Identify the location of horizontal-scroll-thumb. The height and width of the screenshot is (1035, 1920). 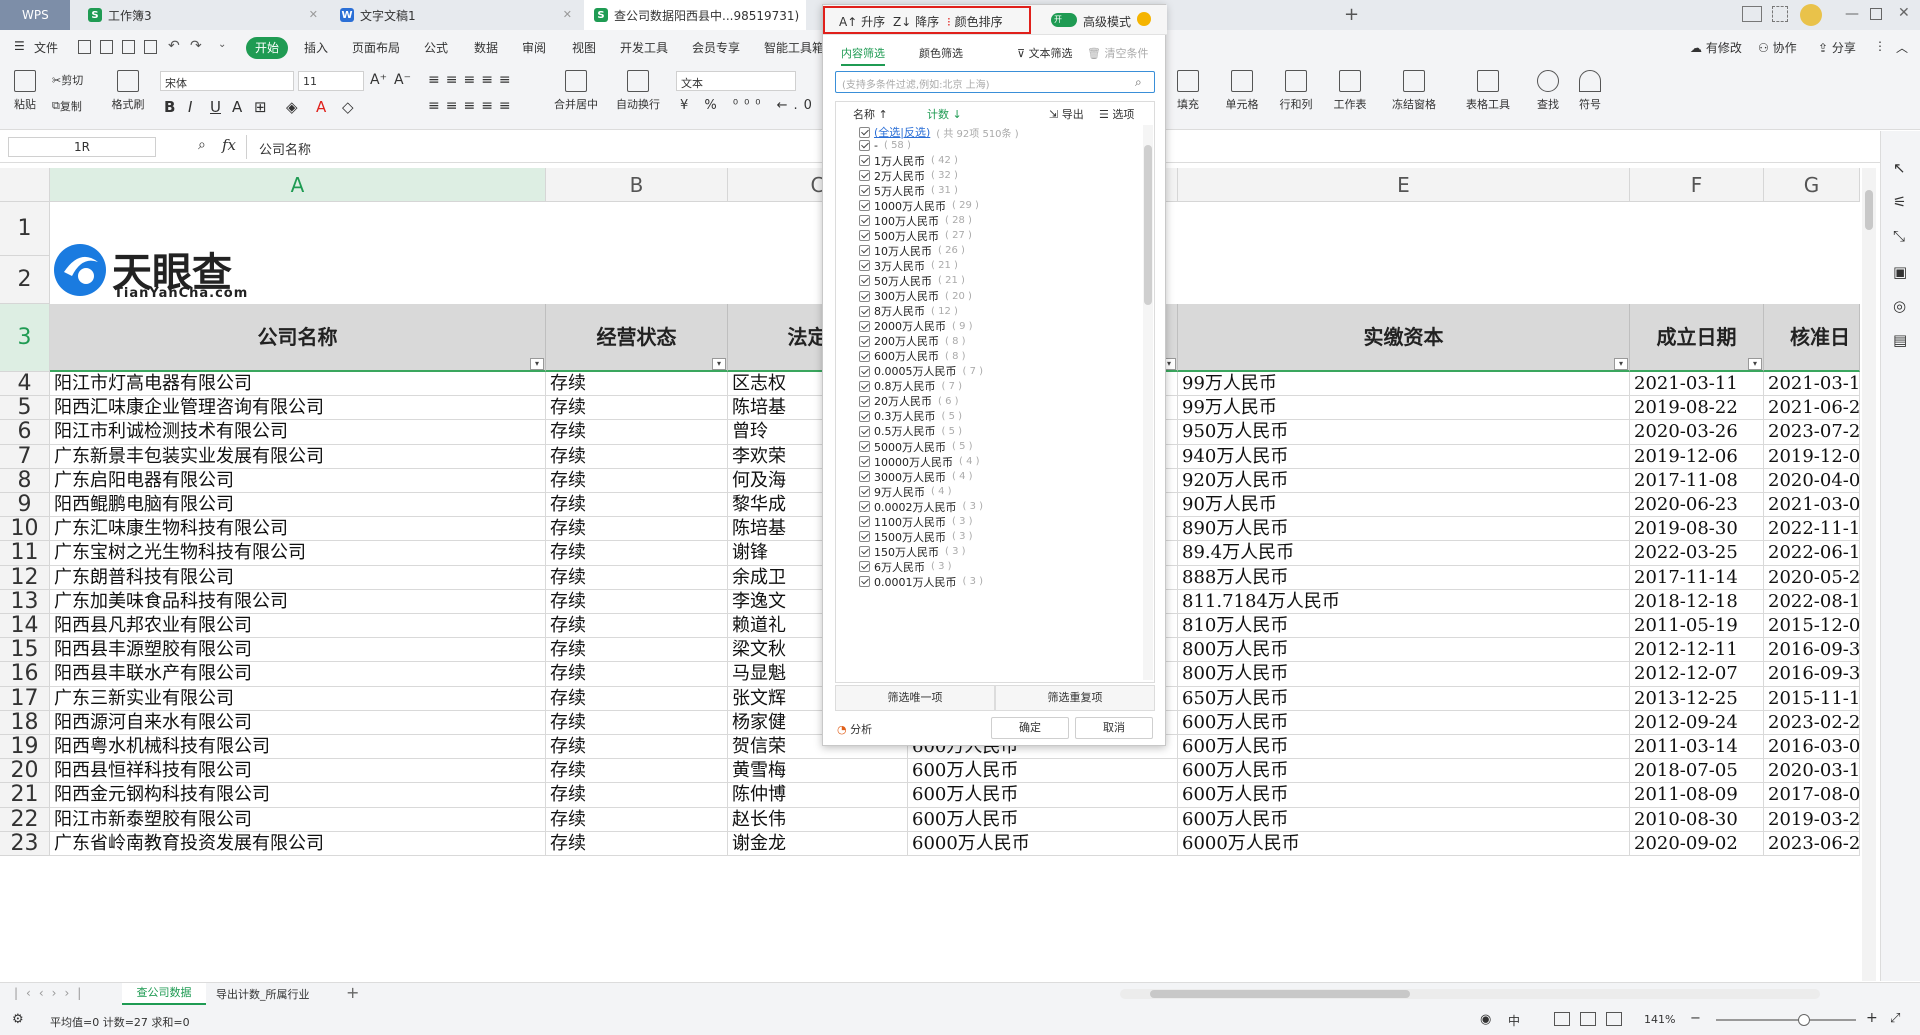
(1280, 994).